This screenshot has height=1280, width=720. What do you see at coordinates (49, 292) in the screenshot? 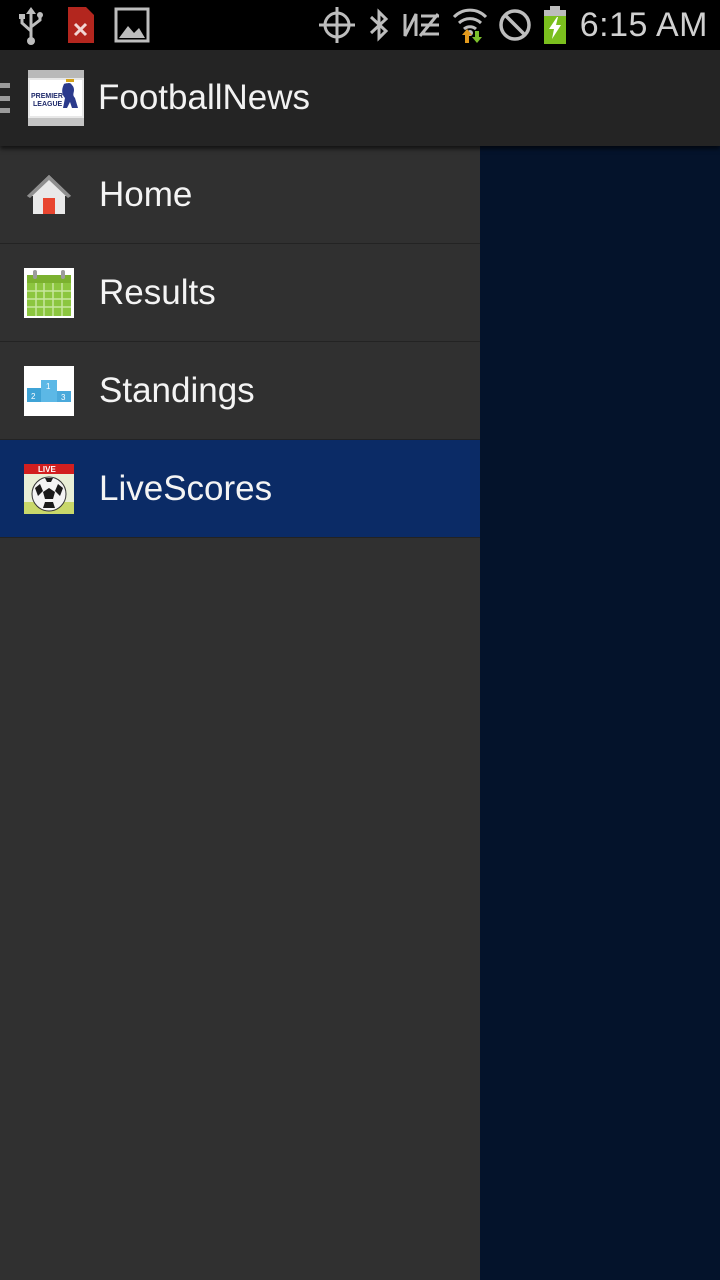
I see `calendar-icon` at bounding box center [49, 292].